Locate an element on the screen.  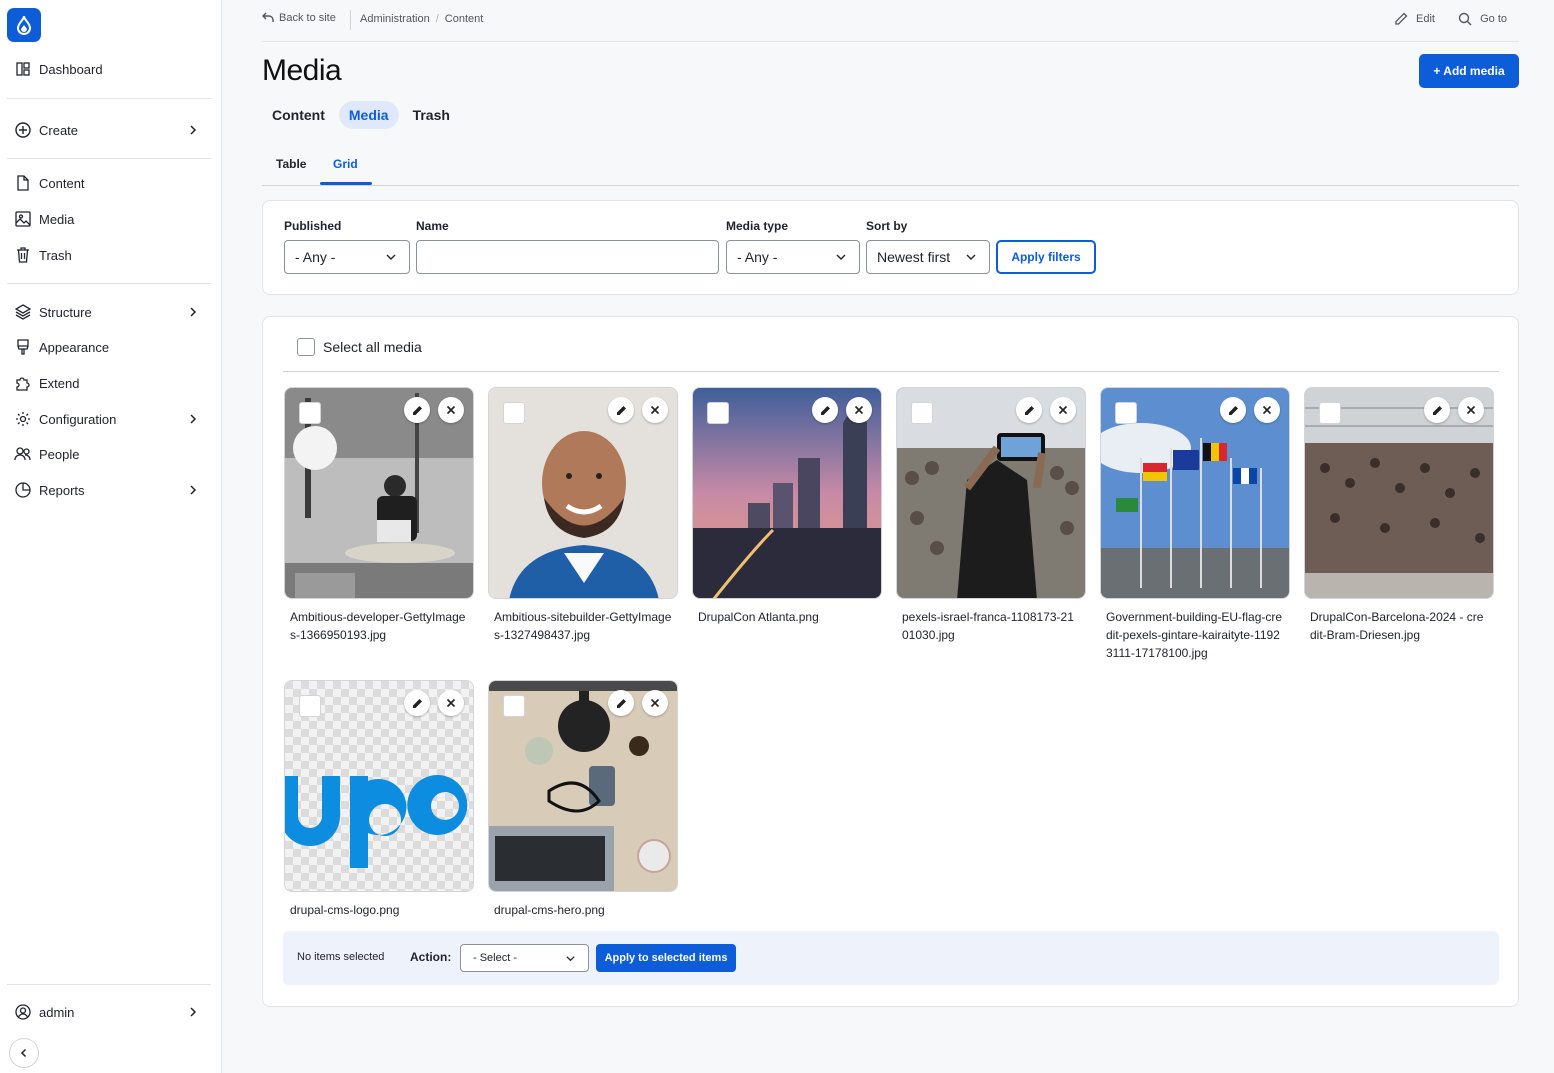
user-menu: admin is located at coordinates (112, 1012).